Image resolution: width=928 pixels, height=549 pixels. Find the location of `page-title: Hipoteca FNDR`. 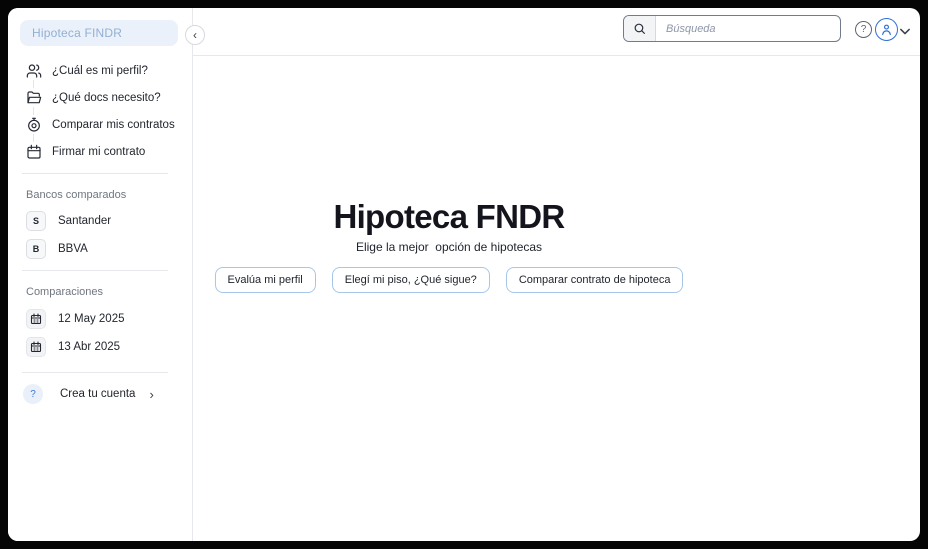

page-title: Hipoteca FNDR is located at coordinates (449, 216).